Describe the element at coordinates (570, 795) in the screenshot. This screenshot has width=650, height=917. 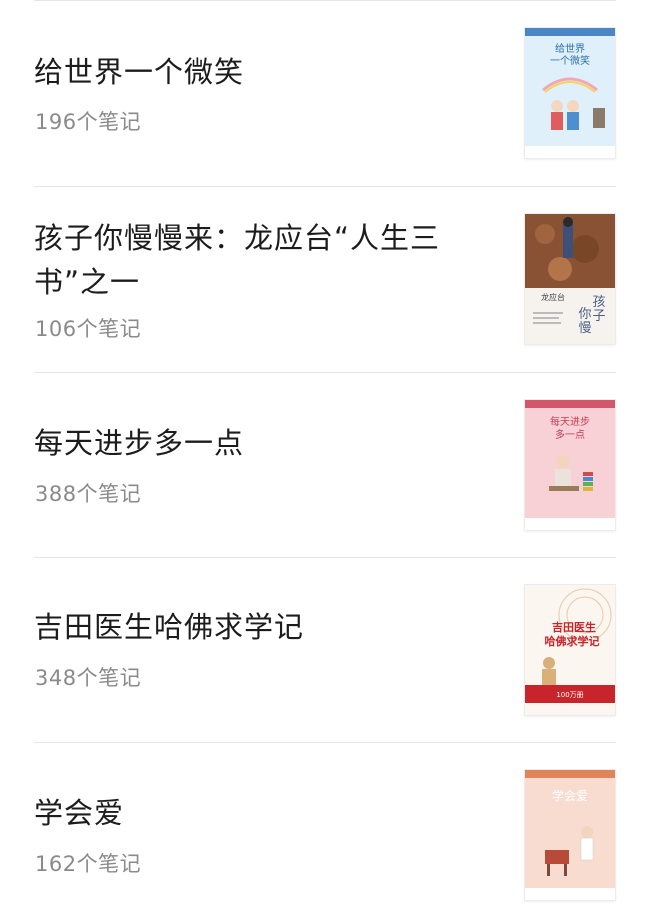
I see `svg-text: 学会爱` at that location.